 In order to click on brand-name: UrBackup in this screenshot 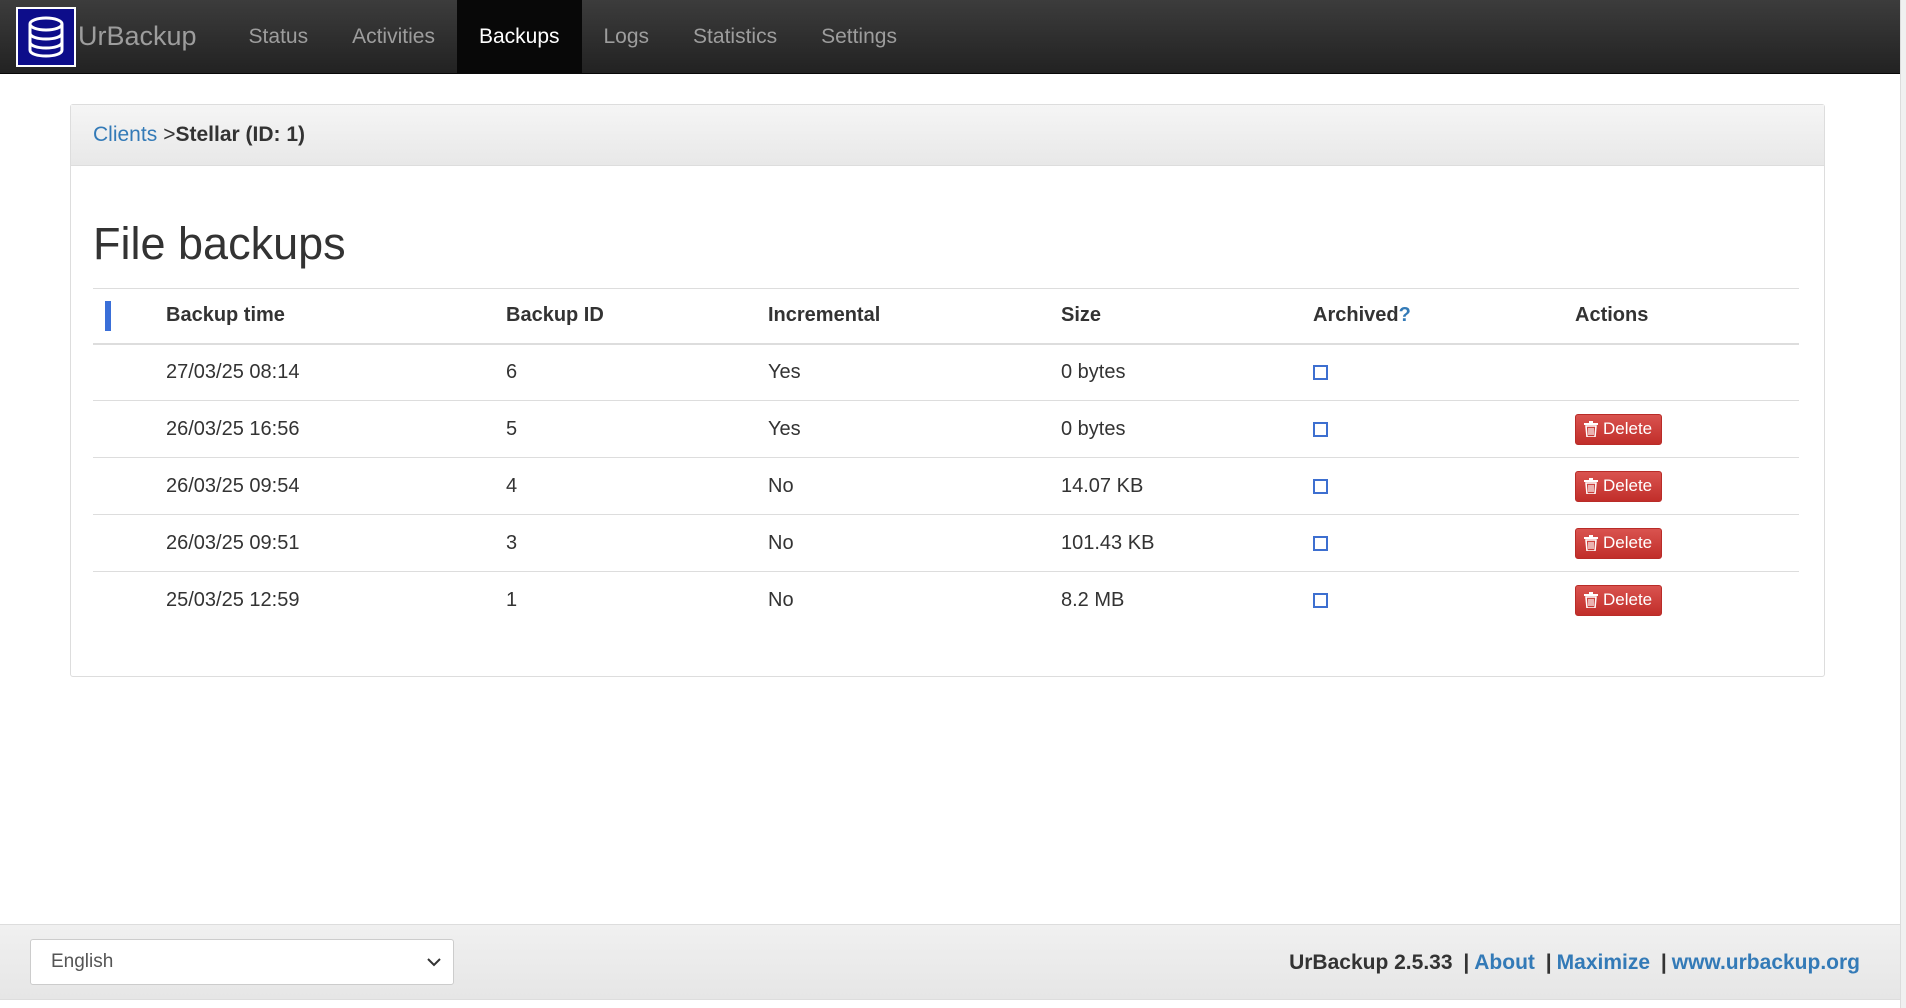, I will do `click(137, 36)`.